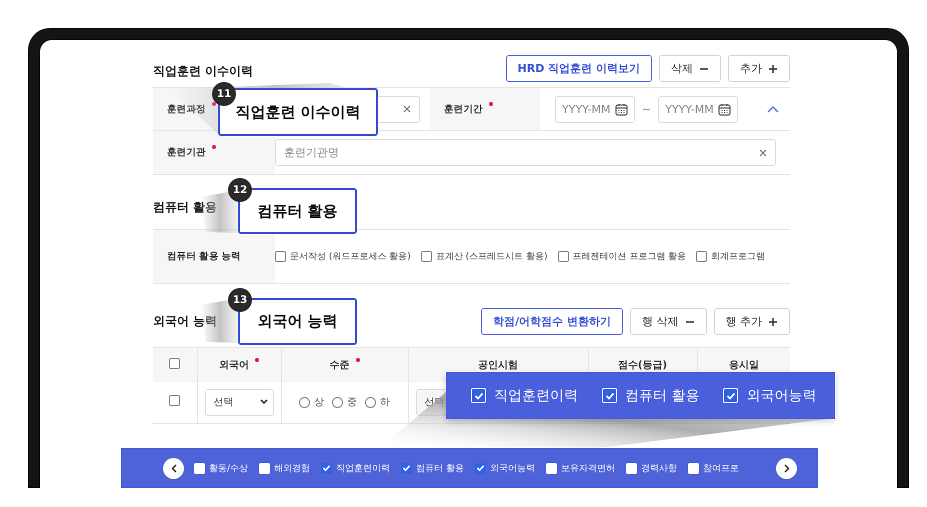 The height and width of the screenshot is (507, 927). What do you see at coordinates (629, 257) in the screenshot?
I see `option-label: 프레젠테이션 프로그램 활용` at bounding box center [629, 257].